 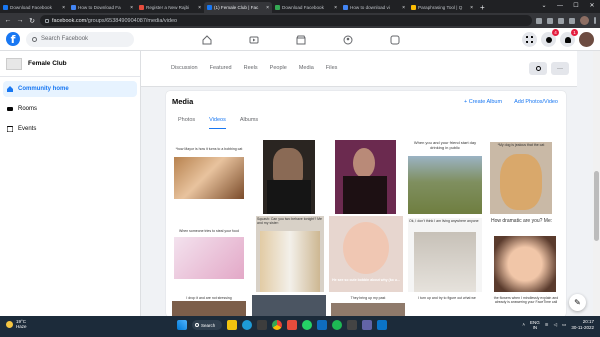 What do you see at coordinates (347, 39) in the screenshot?
I see `groups-nav-button` at bounding box center [347, 39].